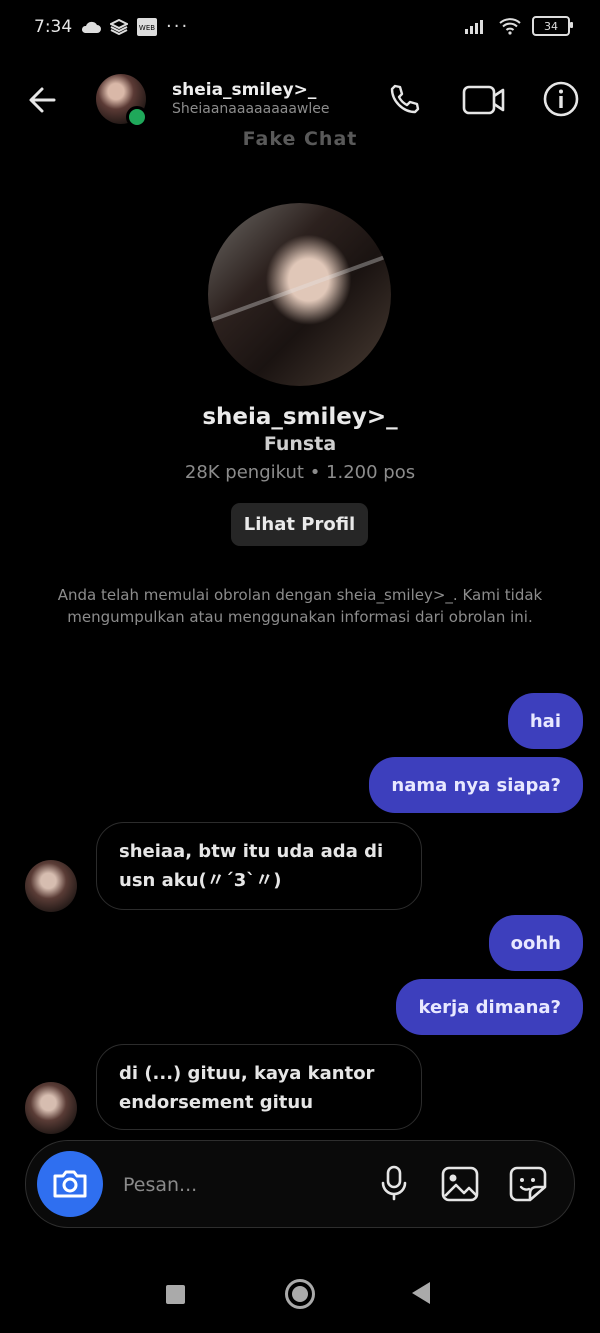 The width and height of the screenshot is (600, 1333). I want to click on back-arrow-icon, so click(44, 100).